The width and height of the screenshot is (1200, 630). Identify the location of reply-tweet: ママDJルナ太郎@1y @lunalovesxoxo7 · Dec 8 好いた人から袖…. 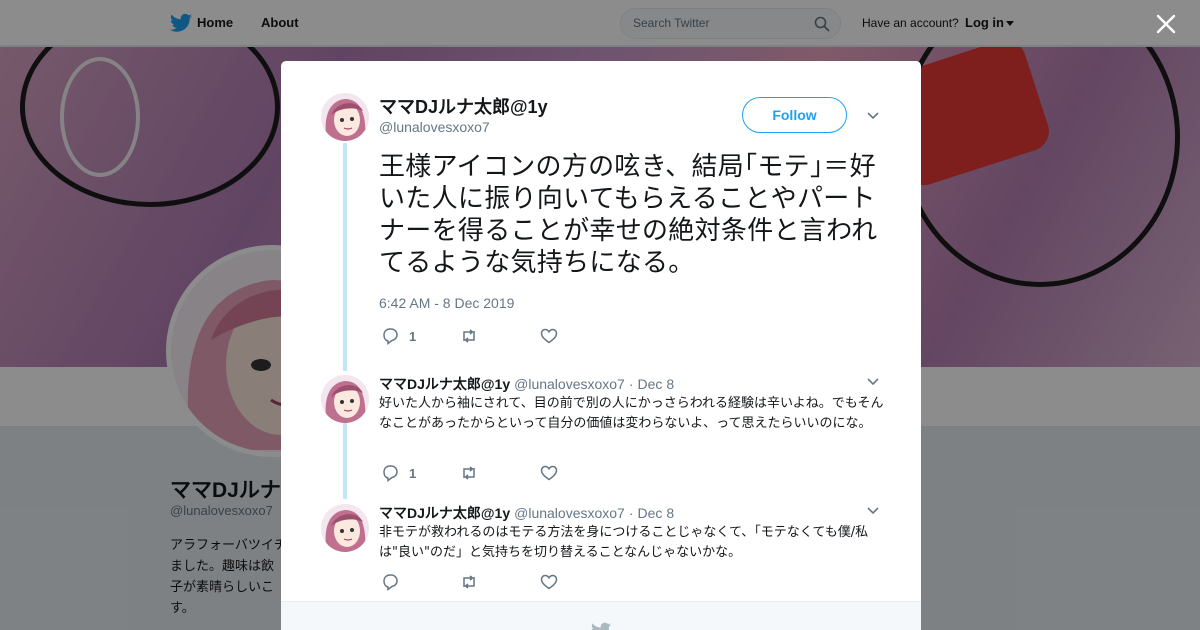
(634, 414).